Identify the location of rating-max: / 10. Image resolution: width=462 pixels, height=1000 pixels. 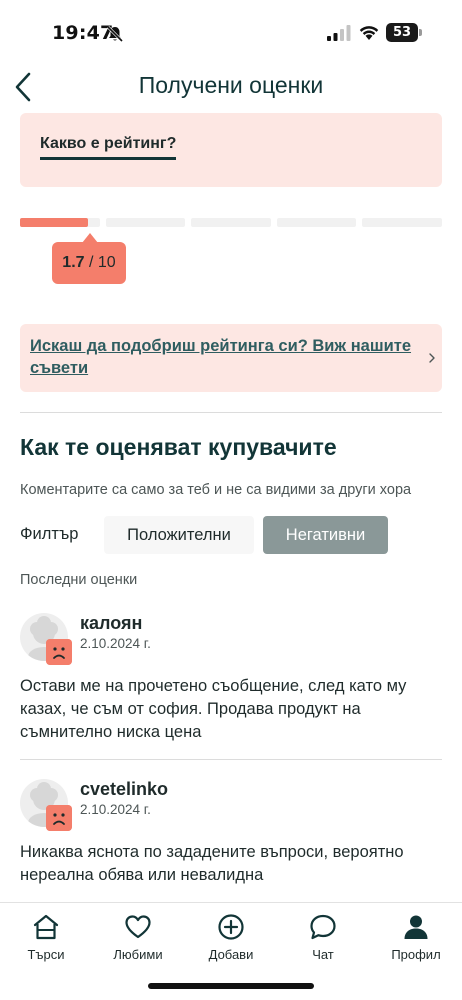
(102, 262).